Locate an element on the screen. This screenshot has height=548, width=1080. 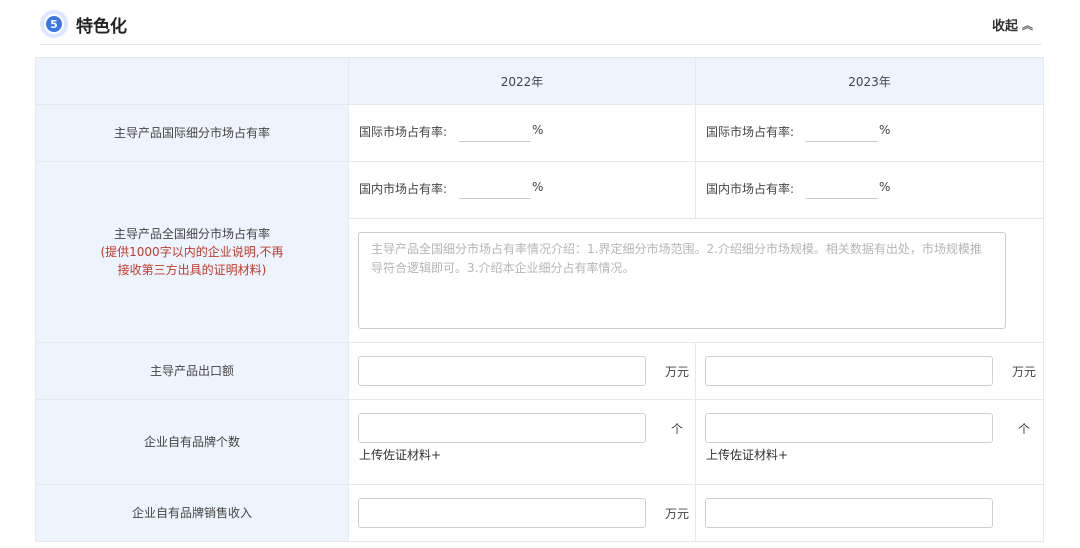
export-2022-cell: 万元 is located at coordinates (522, 371).